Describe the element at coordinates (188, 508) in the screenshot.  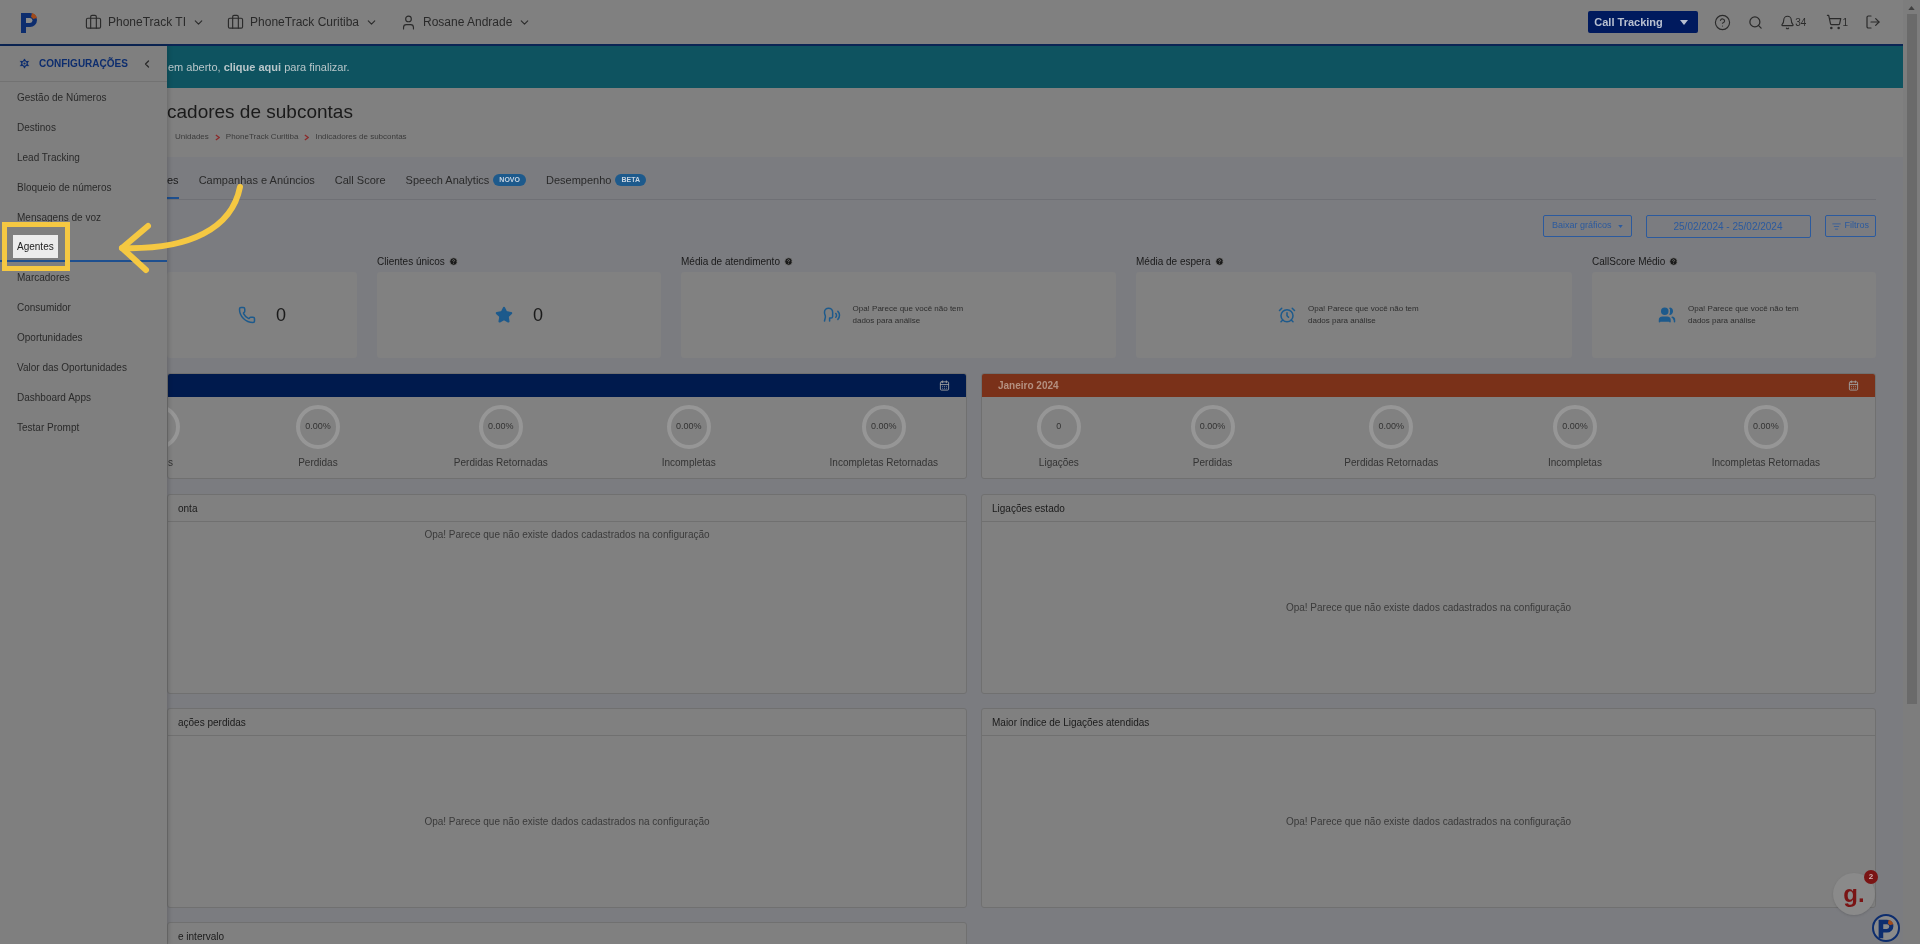
I see `panel-title: onta` at that location.